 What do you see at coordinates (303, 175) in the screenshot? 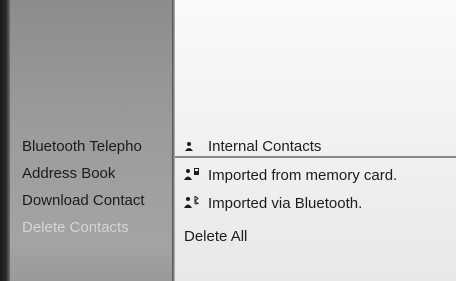
I see `option-label: Imported from memory card.` at bounding box center [303, 175].